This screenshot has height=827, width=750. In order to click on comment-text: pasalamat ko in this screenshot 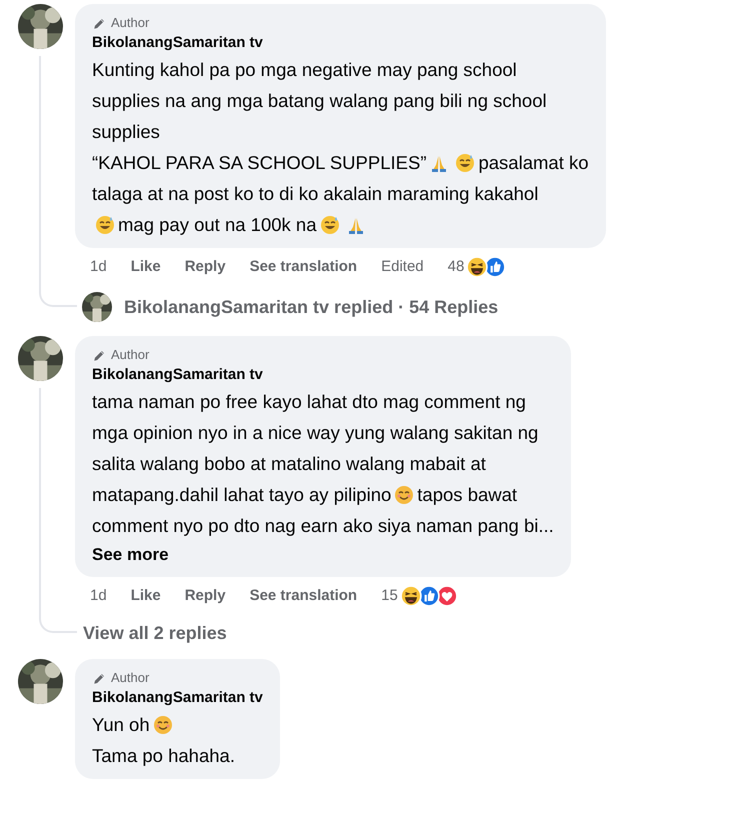, I will do `click(533, 163)`.